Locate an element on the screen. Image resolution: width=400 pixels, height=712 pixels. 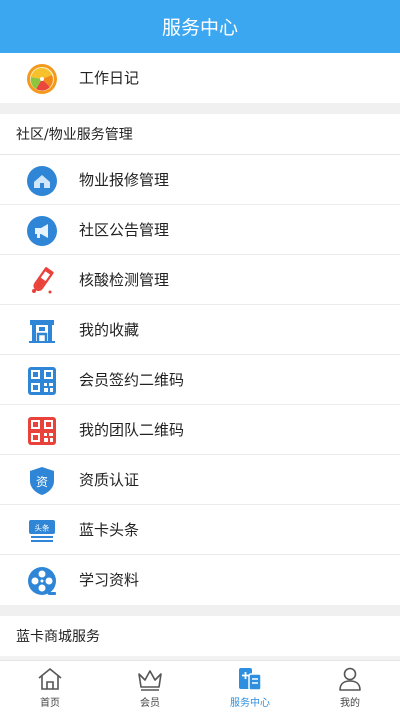
crown-icon is located at coordinates (150, 680).